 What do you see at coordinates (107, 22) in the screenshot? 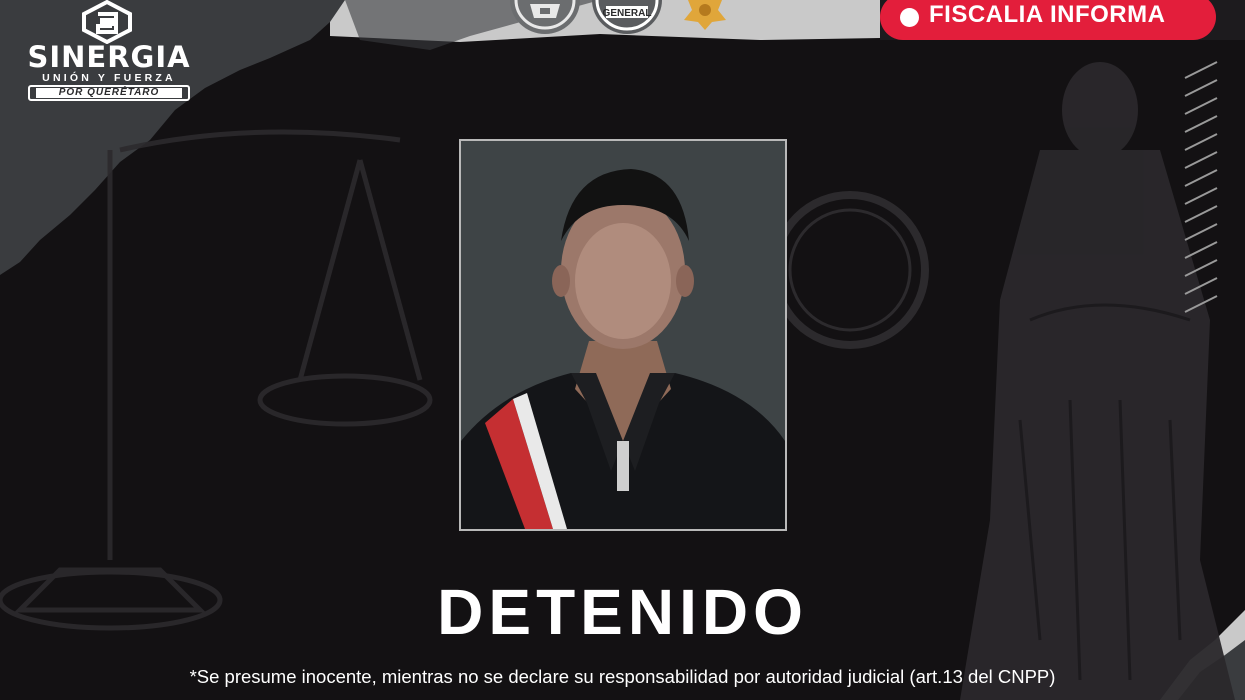
I see `sinergia-emblem-icon` at bounding box center [107, 22].